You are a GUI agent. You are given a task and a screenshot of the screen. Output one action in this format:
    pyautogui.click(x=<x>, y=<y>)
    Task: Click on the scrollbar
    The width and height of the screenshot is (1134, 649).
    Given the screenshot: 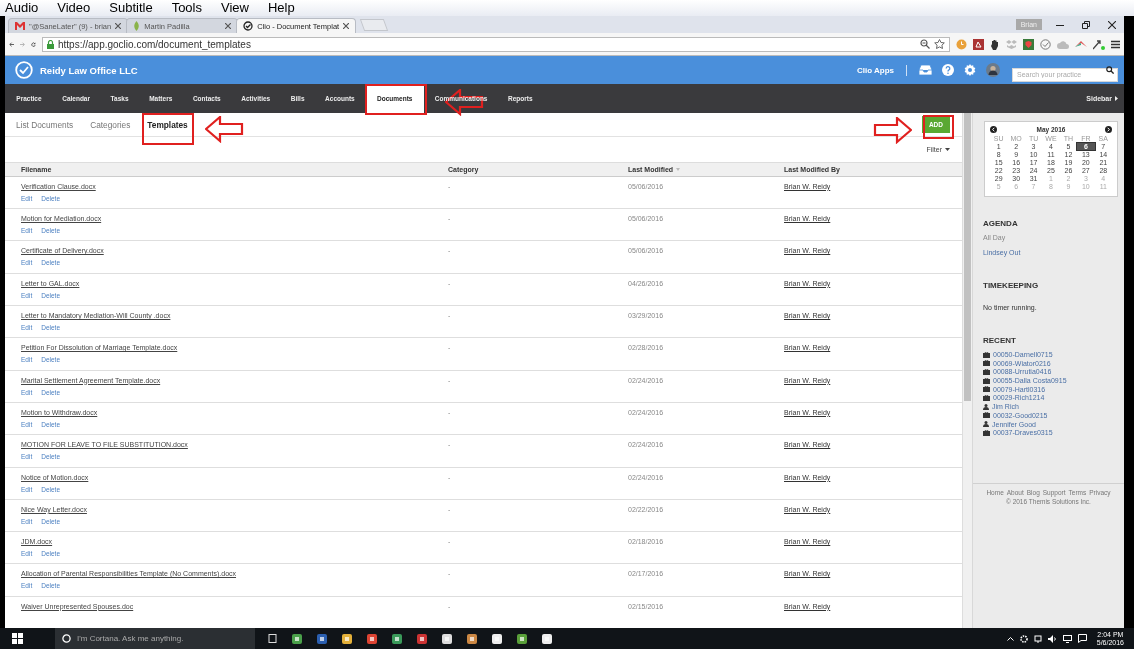 What is the action you would take?
    pyautogui.click(x=967, y=371)
    